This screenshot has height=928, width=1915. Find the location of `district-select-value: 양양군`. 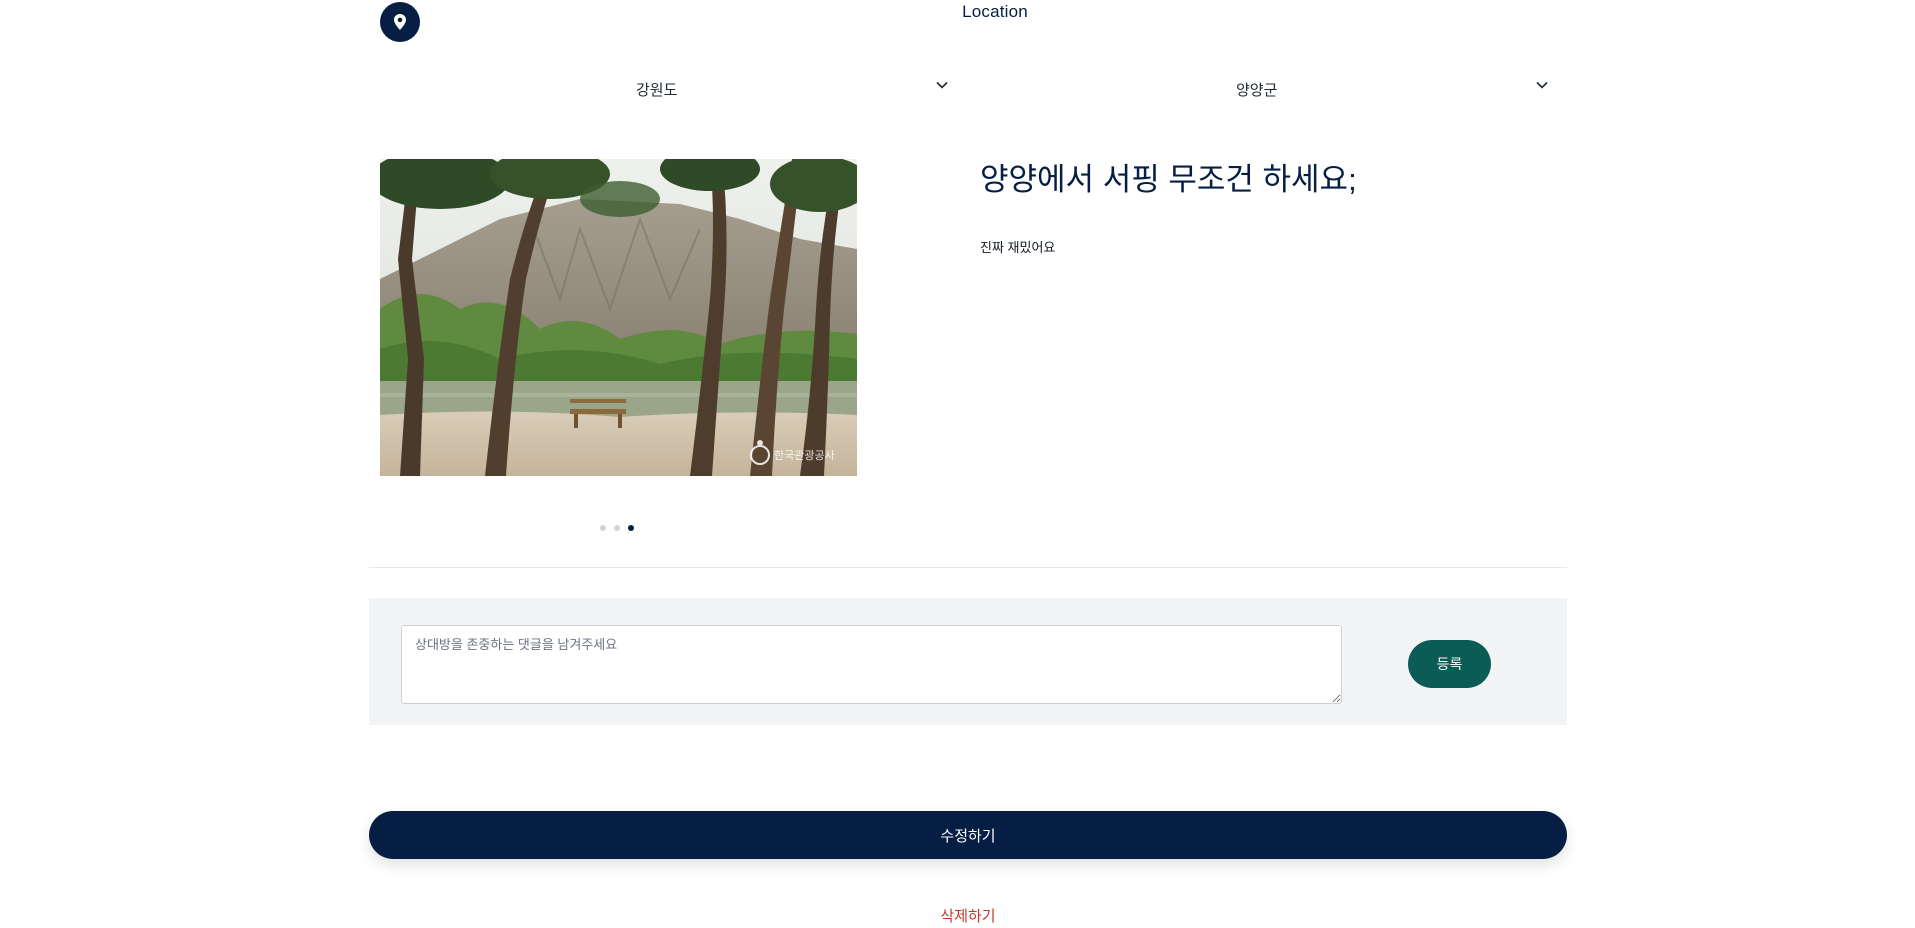

district-select-value: 양양군 is located at coordinates (1257, 90).